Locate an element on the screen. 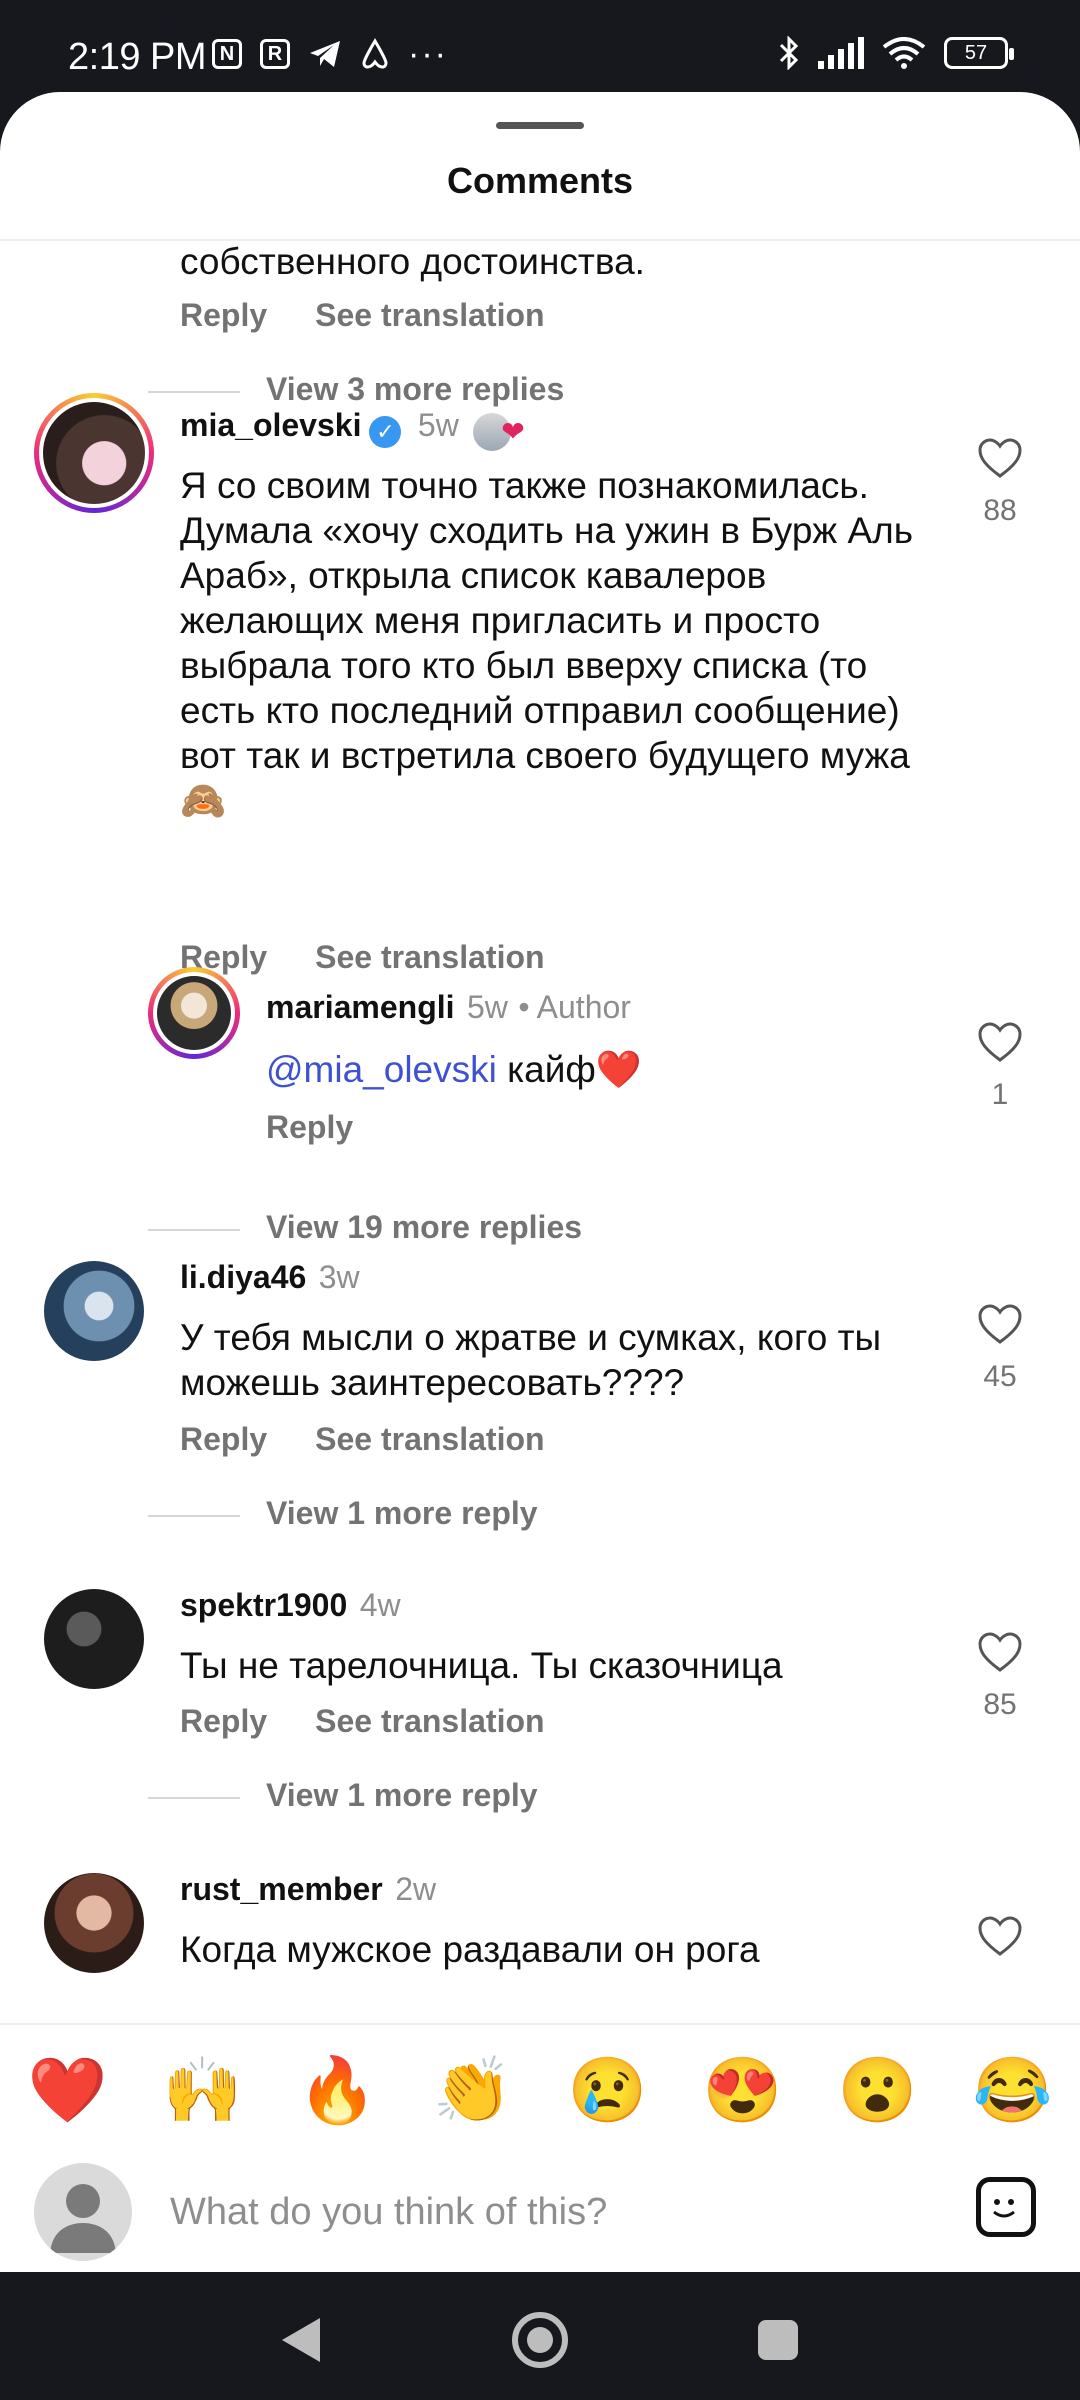 The image size is (1080, 2400). system-icons: 57 is located at coordinates (896, 53).